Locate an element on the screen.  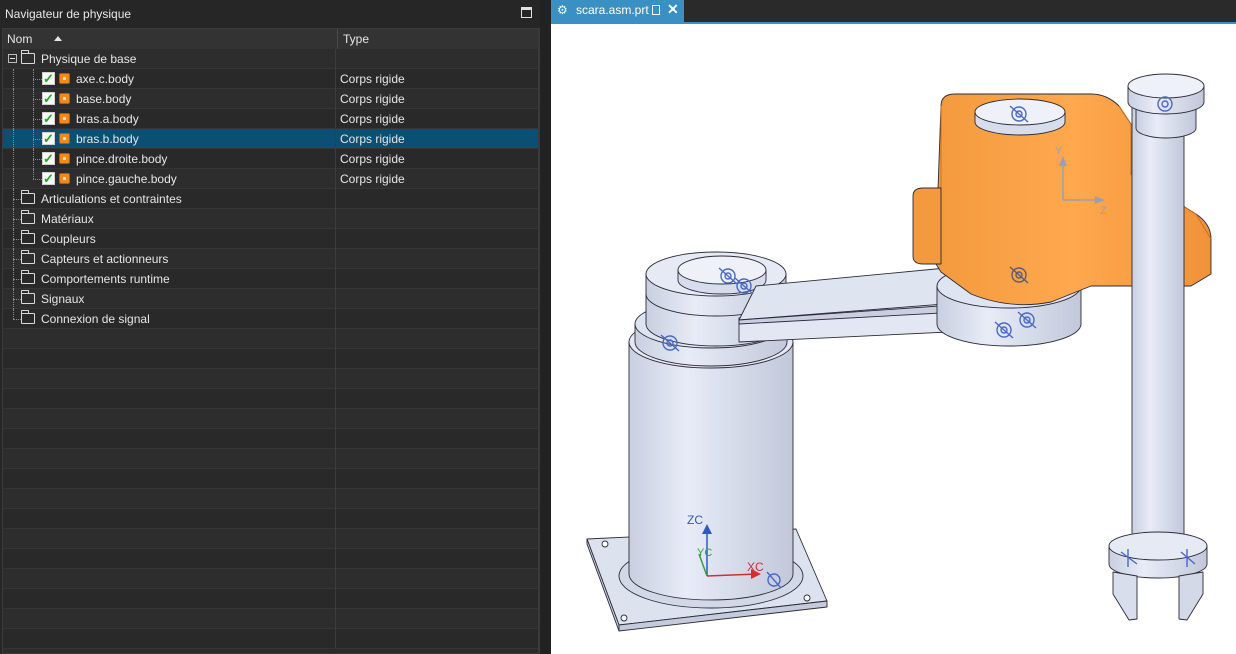
tree-row-signaux: Signaux is located at coordinates (270, 299).